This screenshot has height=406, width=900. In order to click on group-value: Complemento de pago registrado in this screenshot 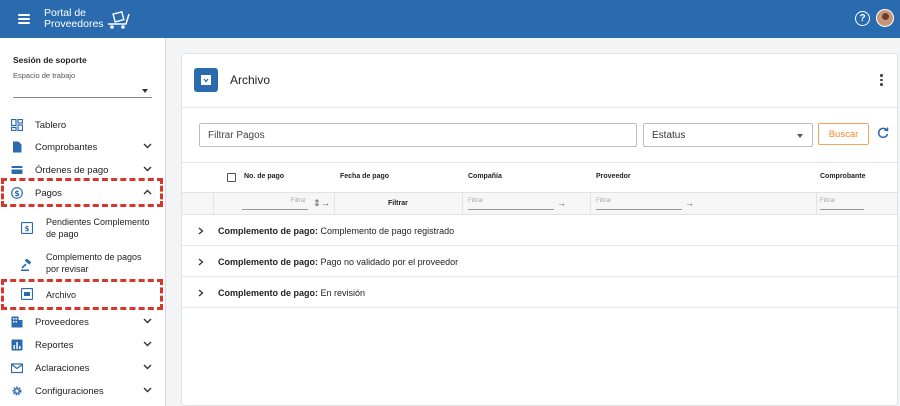, I will do `click(387, 231)`.